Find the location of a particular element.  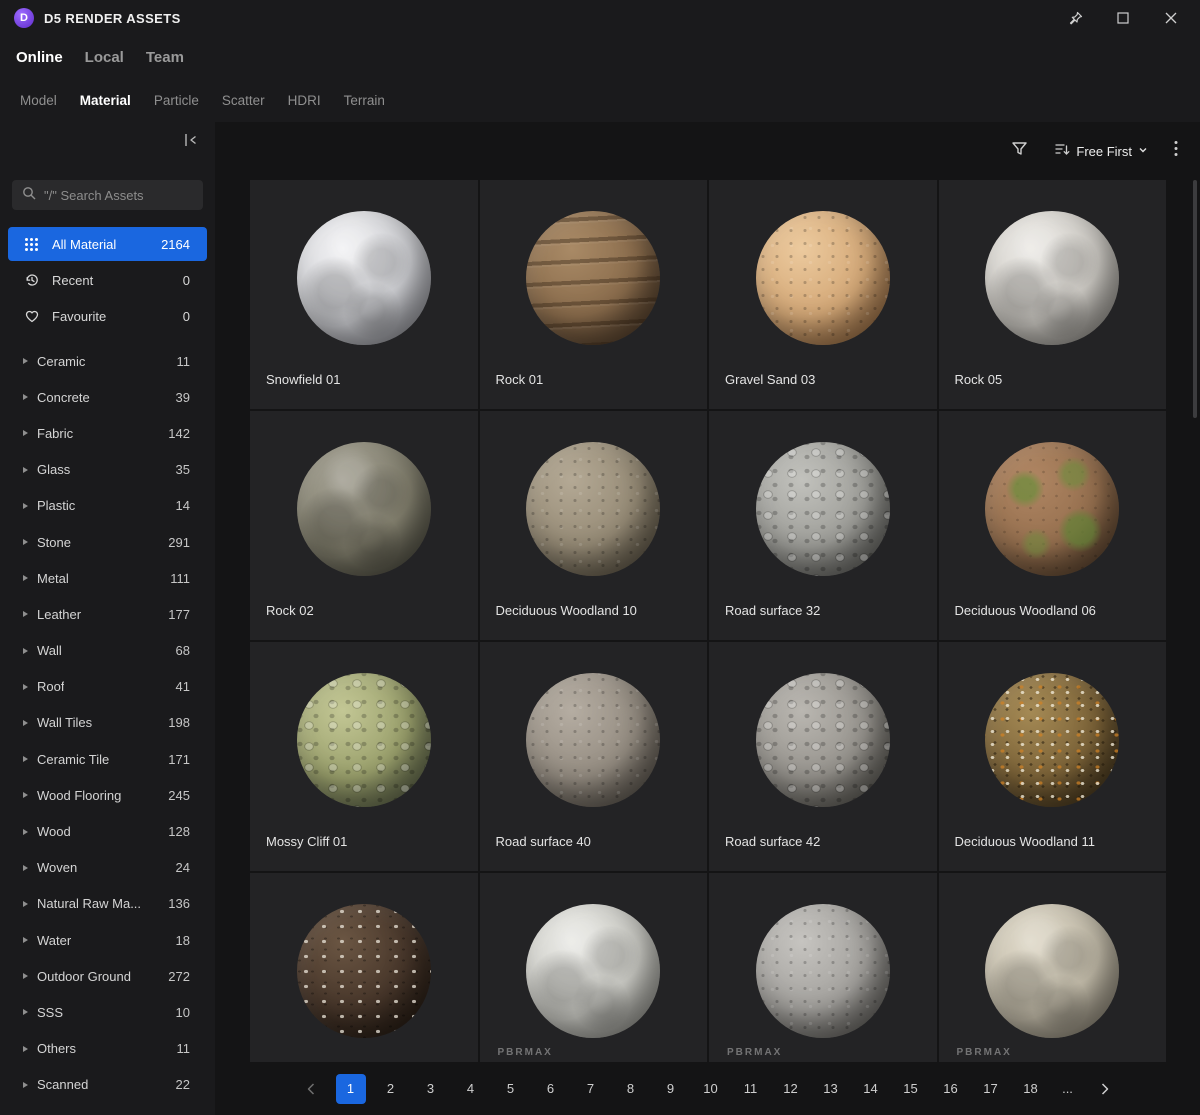

page-button-10: 10 is located at coordinates (711, 1089).